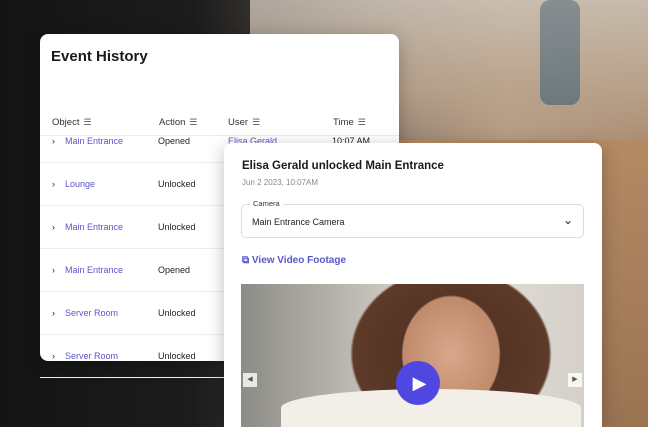 This screenshot has height=427, width=648. Describe the element at coordinates (250, 380) in the screenshot. I see `prev-arrow-button: ◀` at that location.